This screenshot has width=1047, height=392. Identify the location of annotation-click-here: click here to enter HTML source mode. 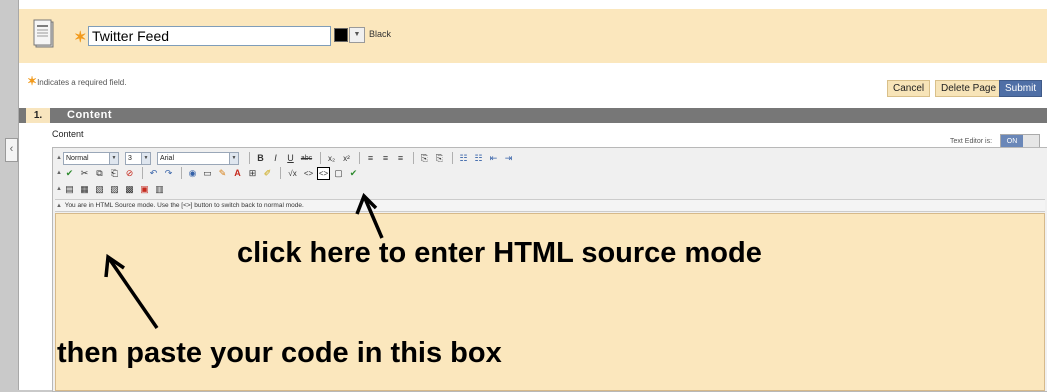
(499, 253).